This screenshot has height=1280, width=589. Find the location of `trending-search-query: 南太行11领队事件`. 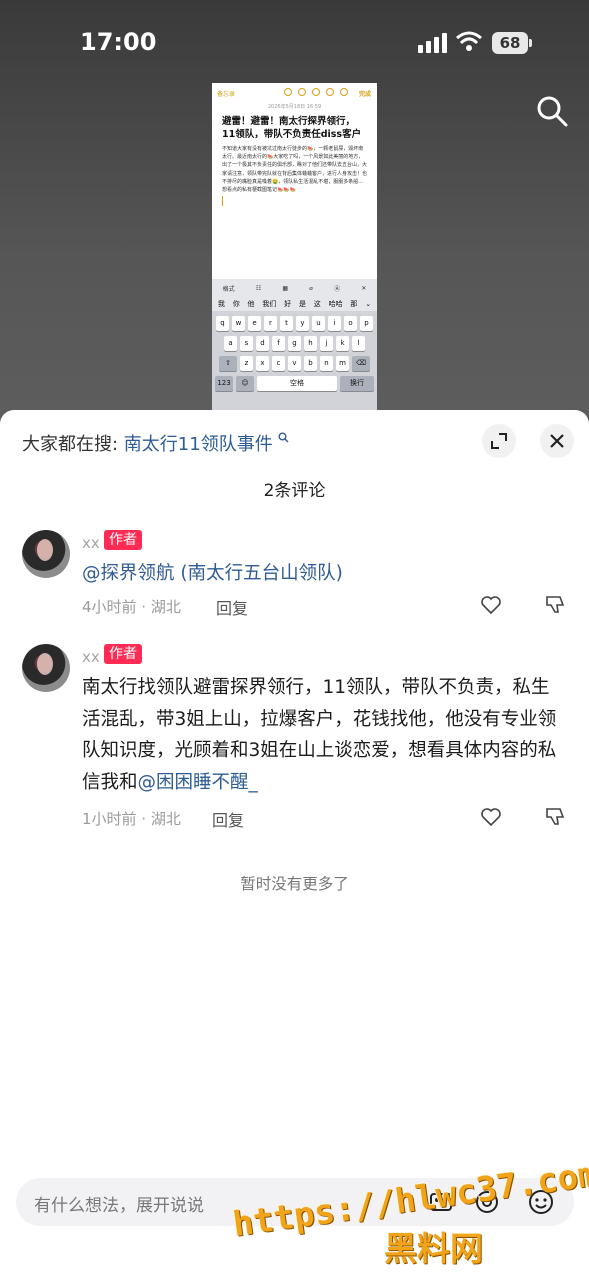

trending-search-query: 南太行11领队事件 is located at coordinates (198, 444).